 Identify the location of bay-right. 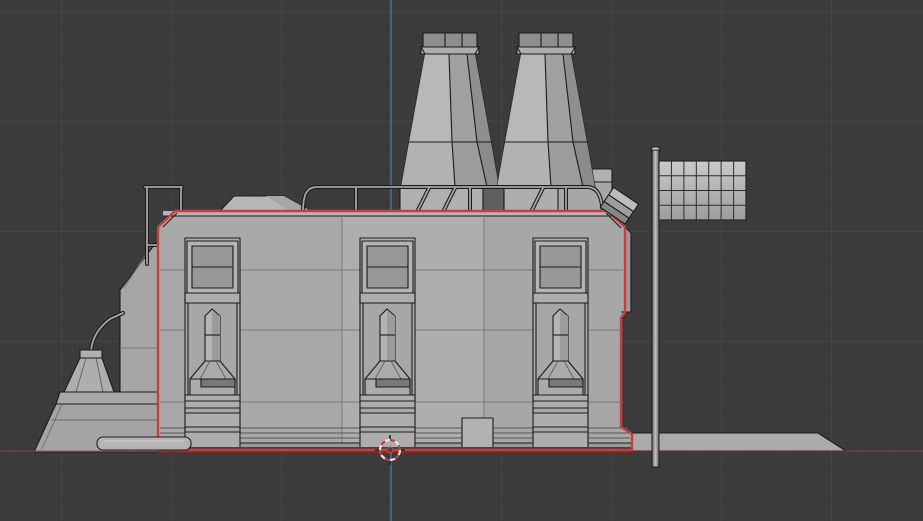
(560, 343).